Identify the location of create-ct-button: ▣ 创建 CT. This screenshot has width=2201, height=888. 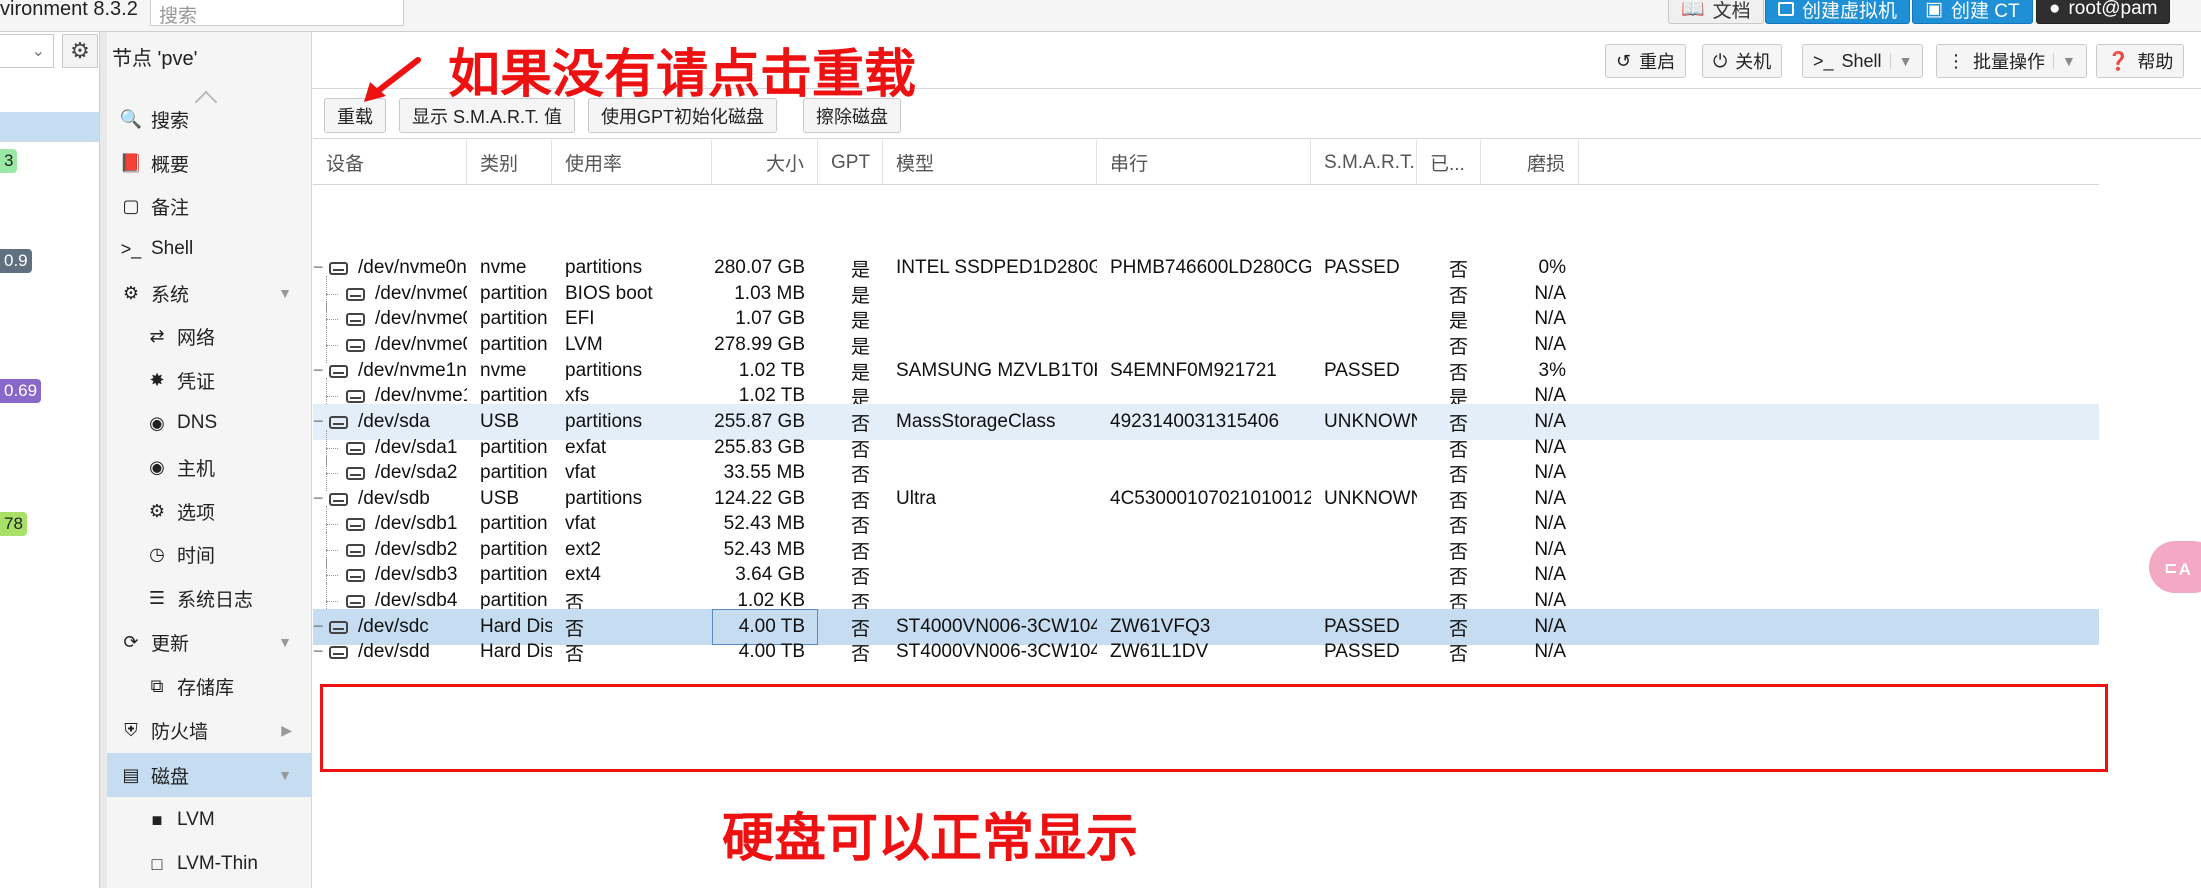
(1972, 12).